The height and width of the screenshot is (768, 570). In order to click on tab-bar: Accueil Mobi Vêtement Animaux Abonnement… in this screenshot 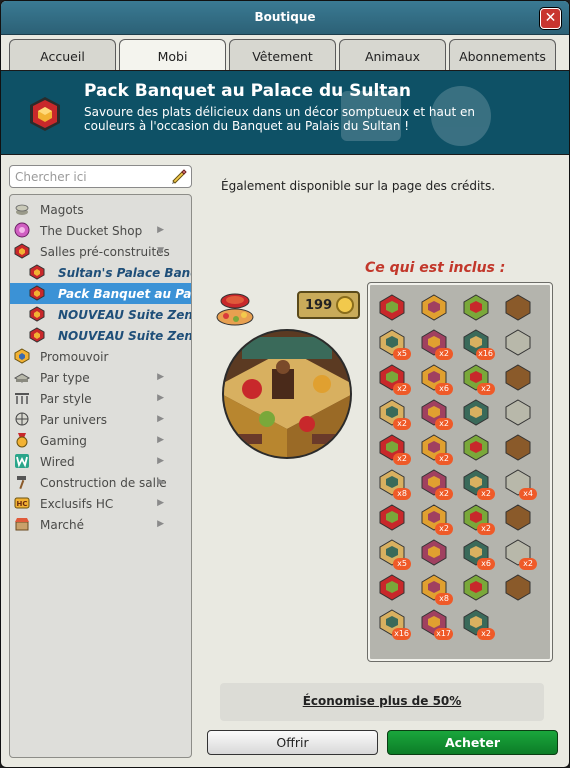, I will do `click(284, 55)`.